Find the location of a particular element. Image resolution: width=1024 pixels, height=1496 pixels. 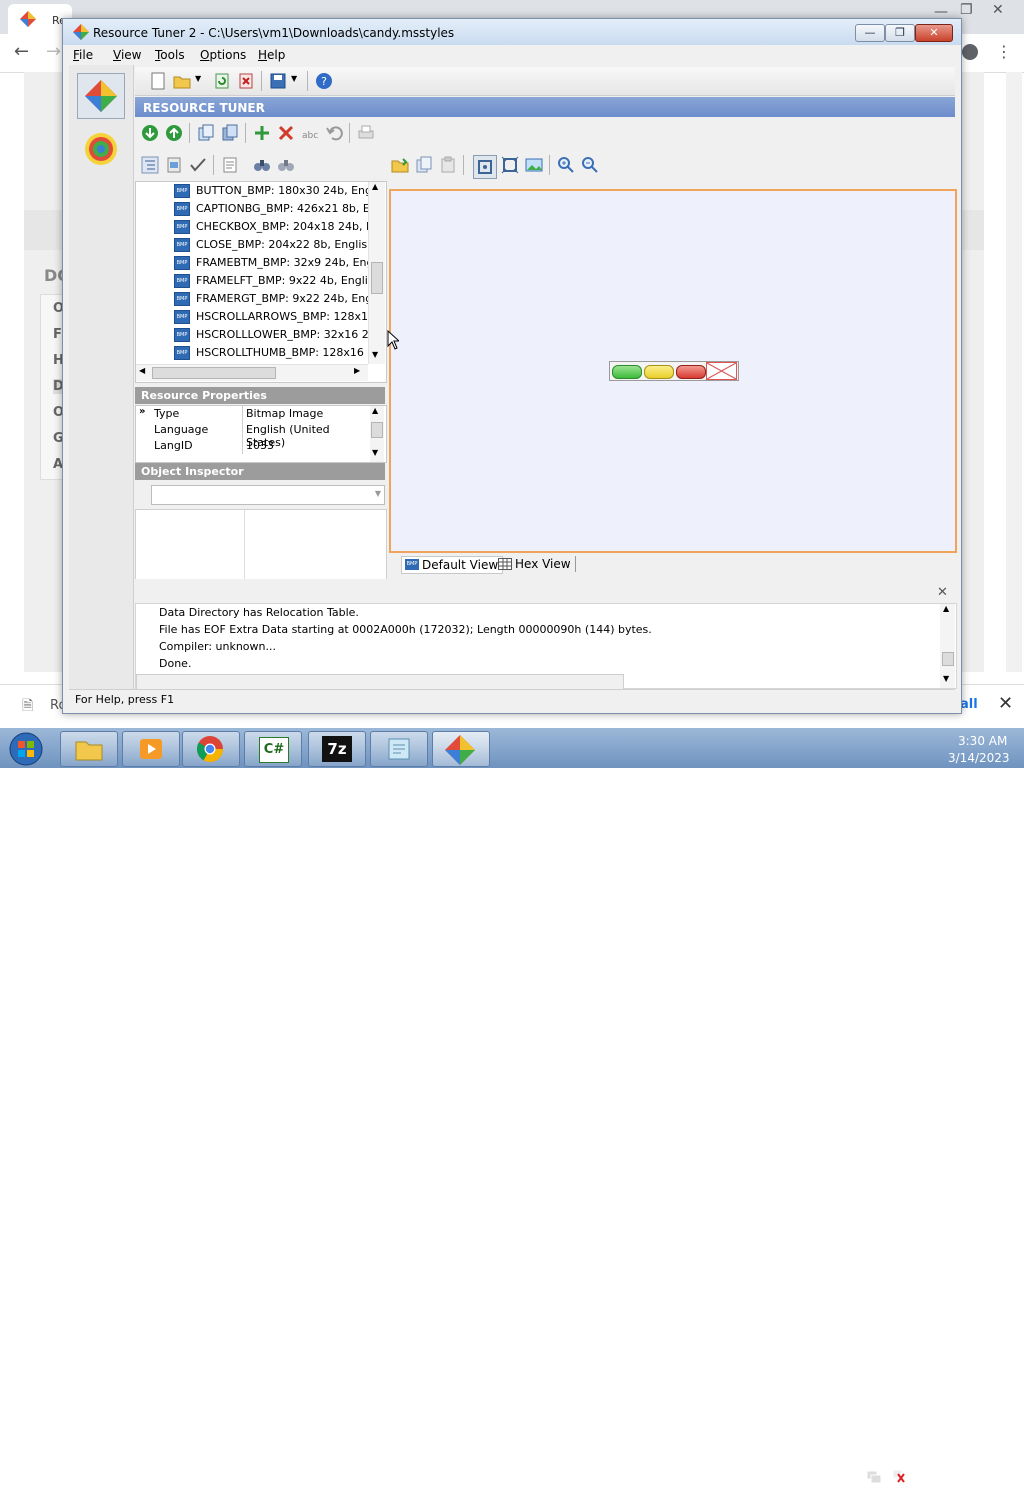

tree-item: BMP FRAMELFT_BMP: 9x22 4b, English is located at coordinates (272, 281).